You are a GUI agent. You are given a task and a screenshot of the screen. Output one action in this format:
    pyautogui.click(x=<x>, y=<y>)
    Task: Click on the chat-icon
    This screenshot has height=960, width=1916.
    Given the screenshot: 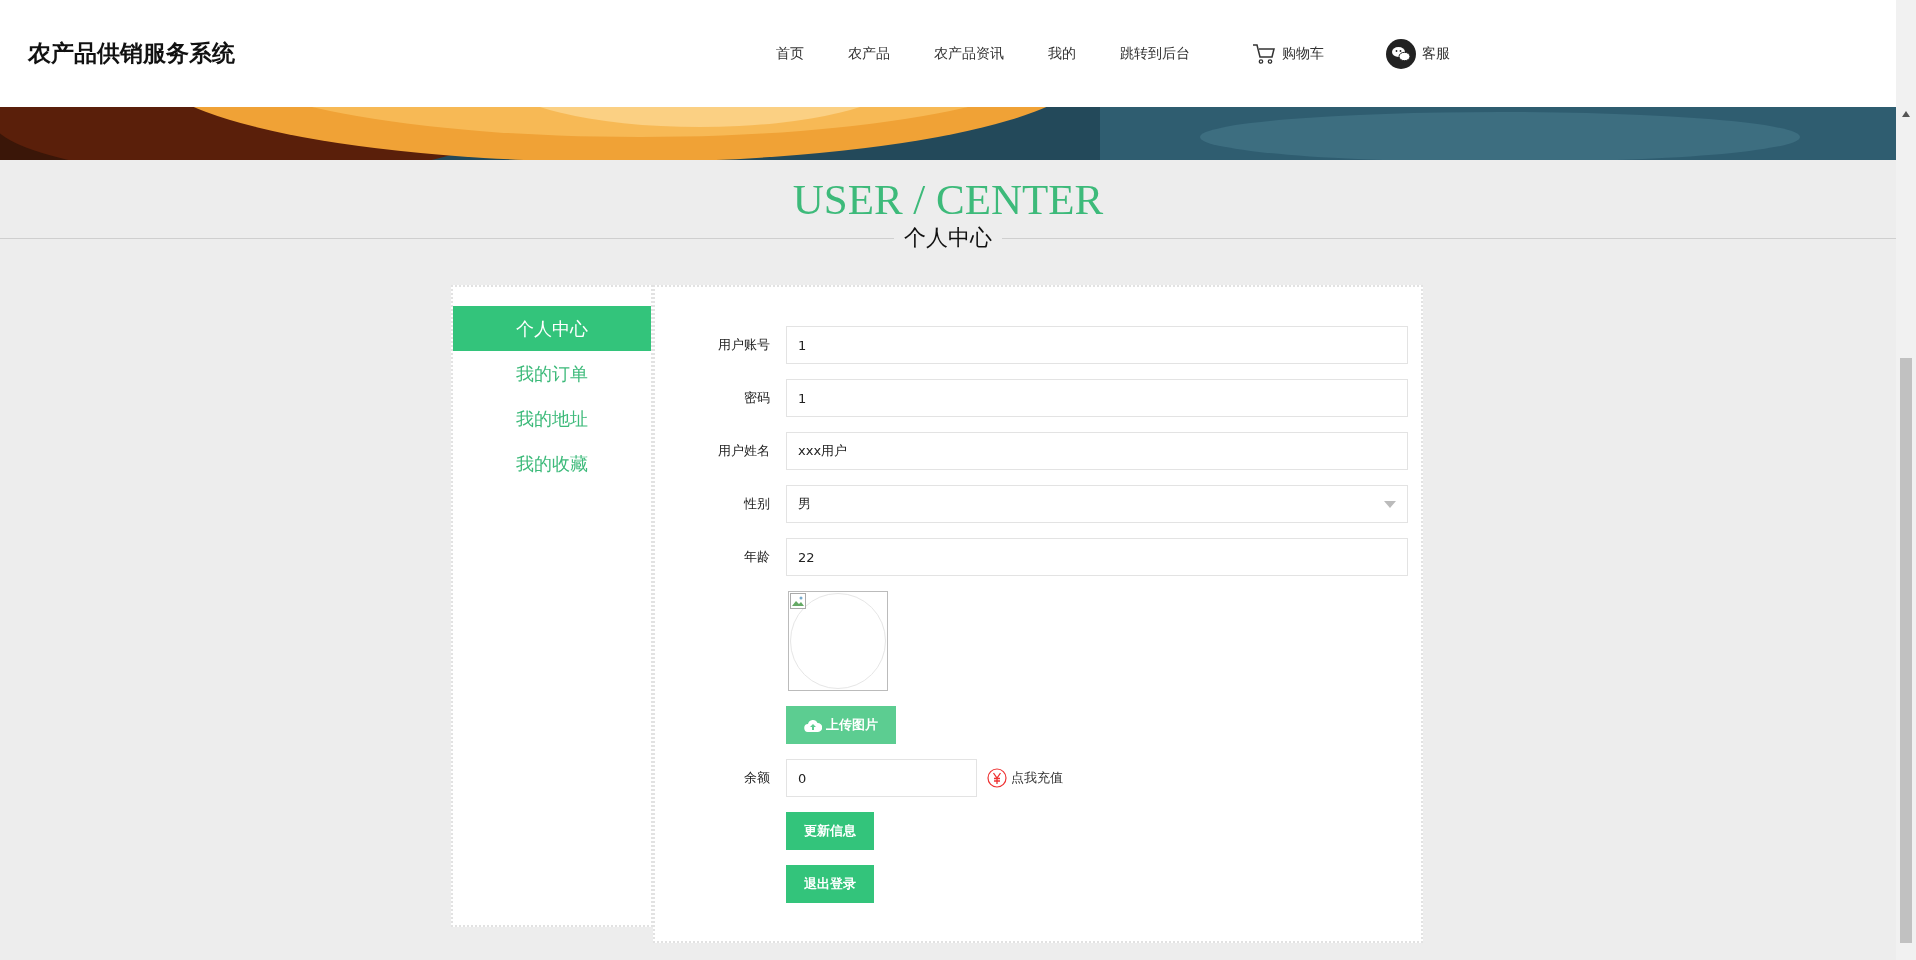 What is the action you would take?
    pyautogui.click(x=1401, y=53)
    